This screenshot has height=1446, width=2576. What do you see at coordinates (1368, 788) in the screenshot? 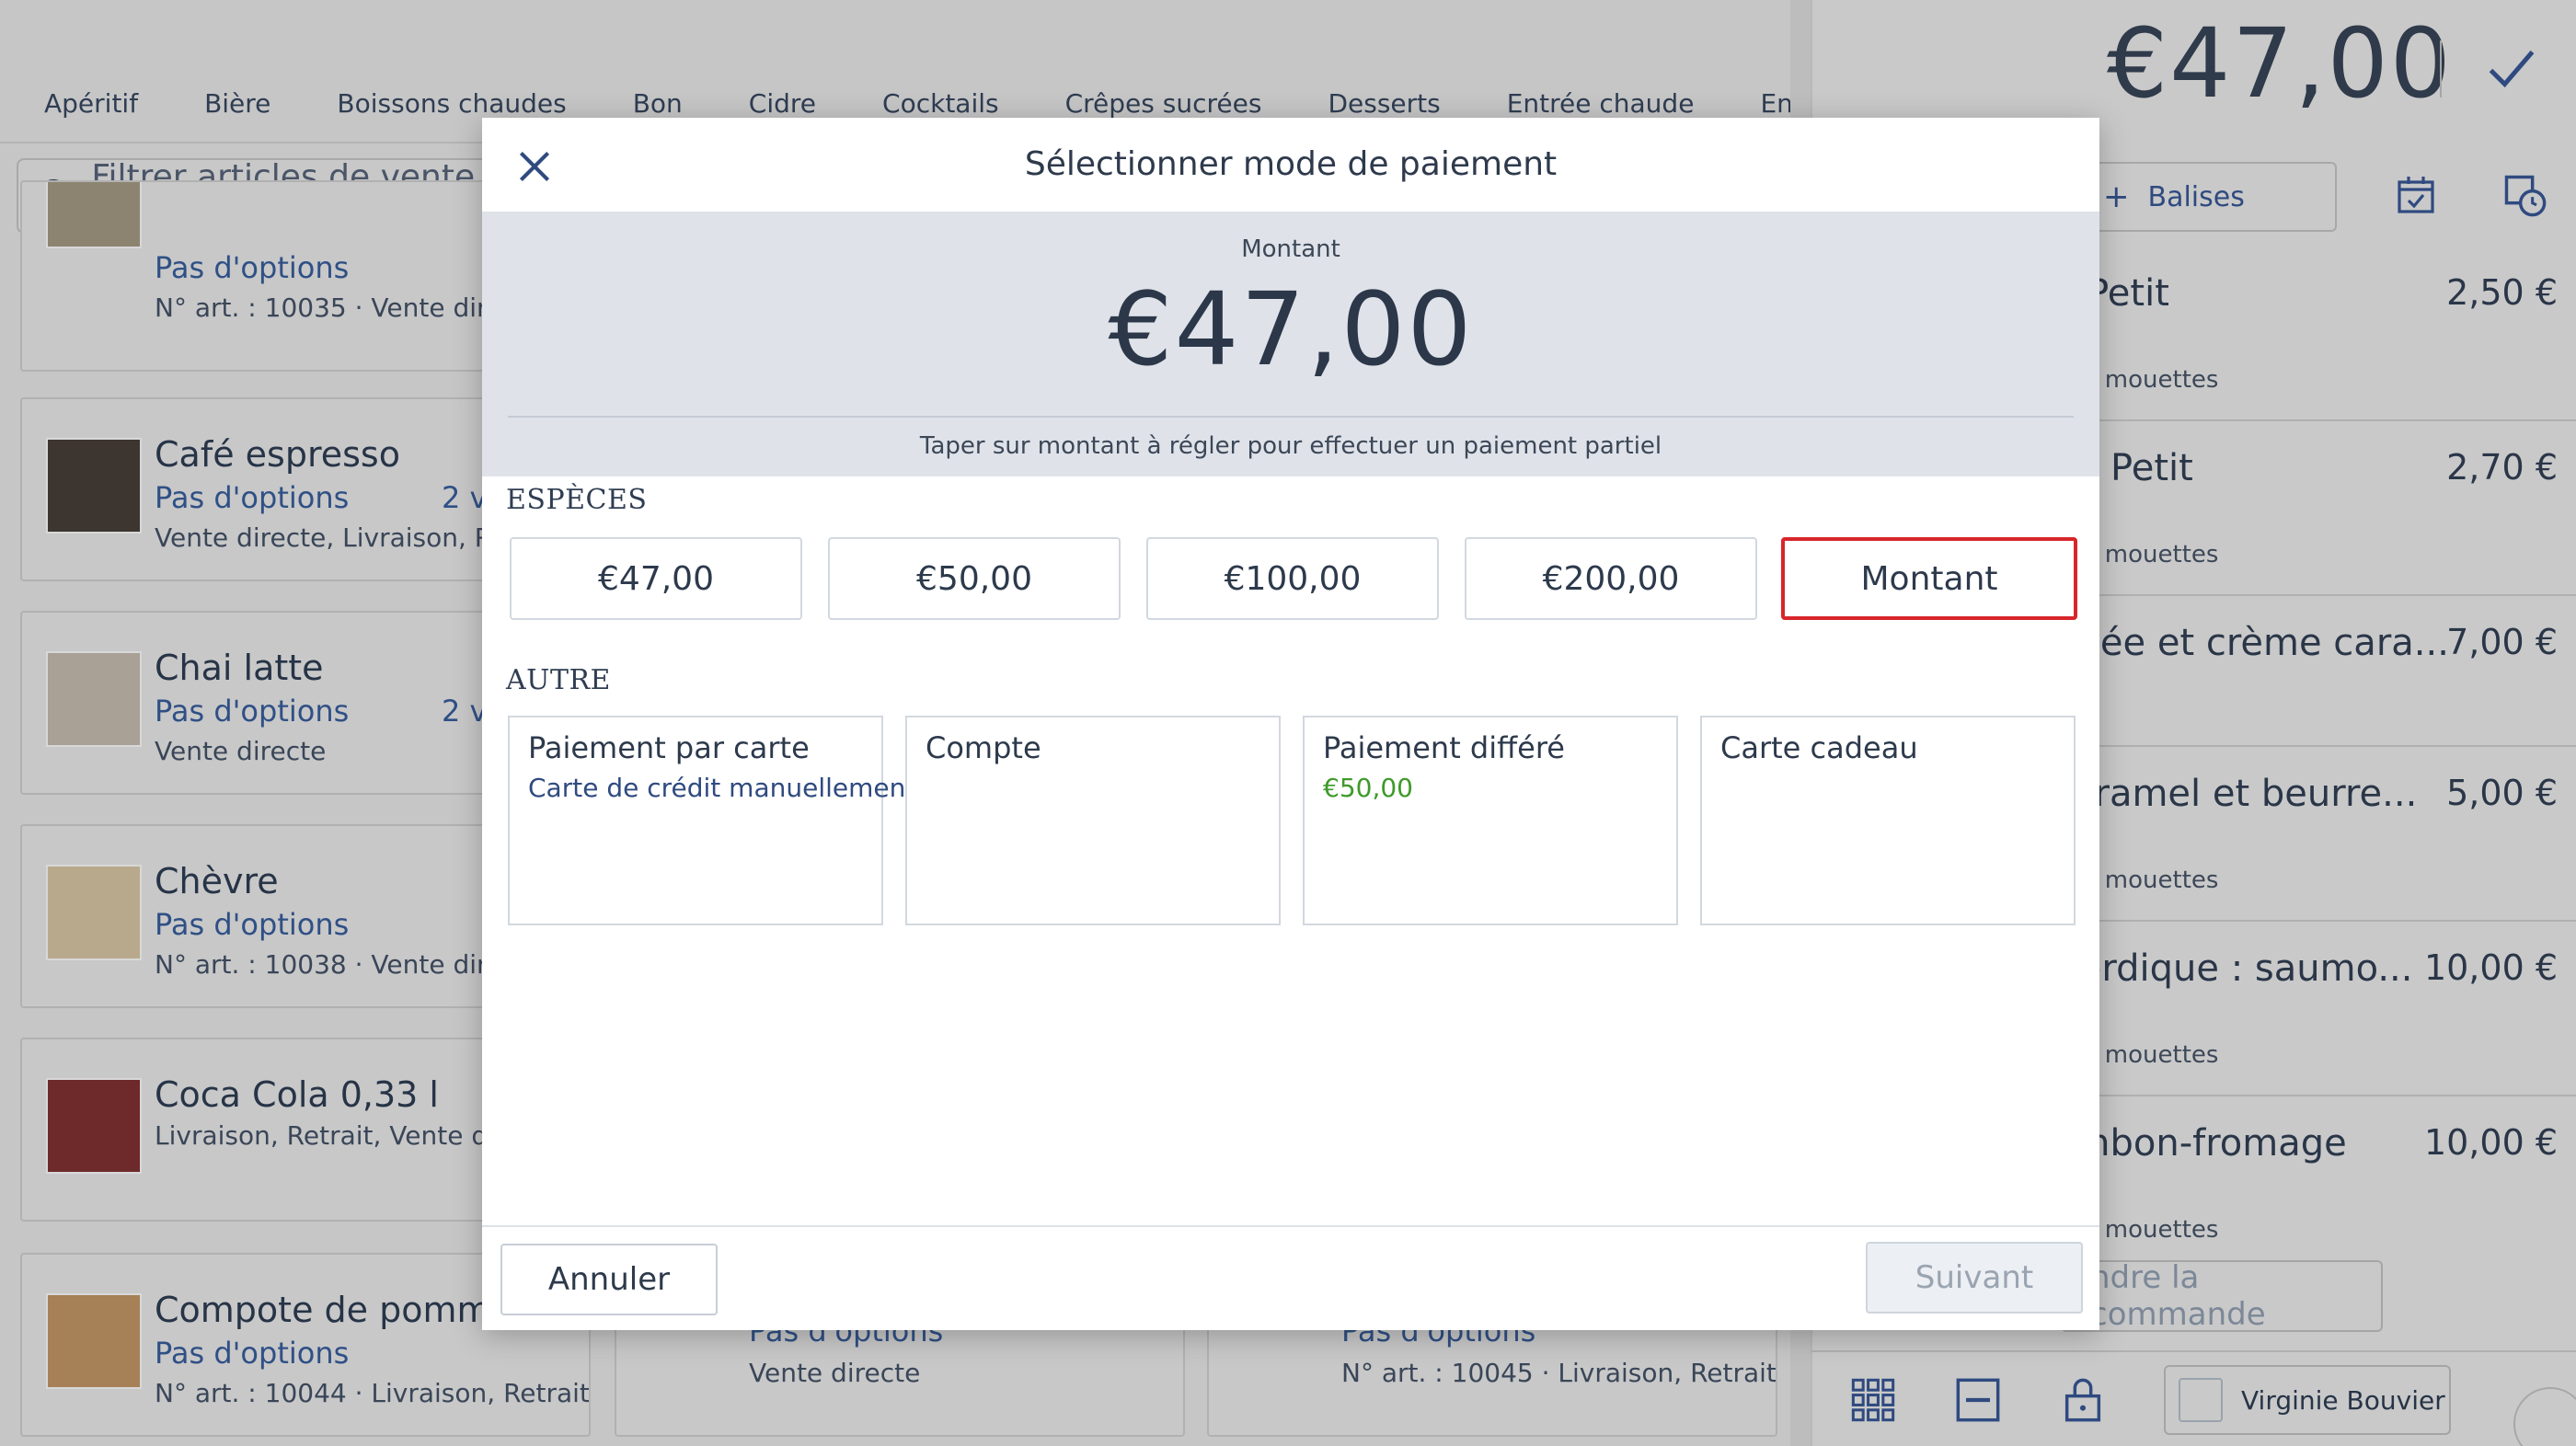
I see `option-subtitle: €50,00` at bounding box center [1368, 788].